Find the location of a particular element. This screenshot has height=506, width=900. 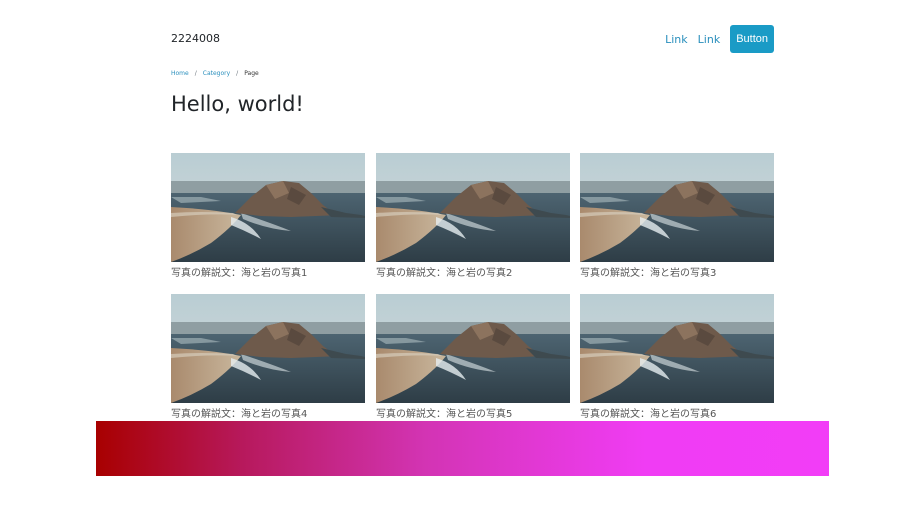

photo-caption: 写真の解説文：海と岩の写真6 is located at coordinates (648, 414).